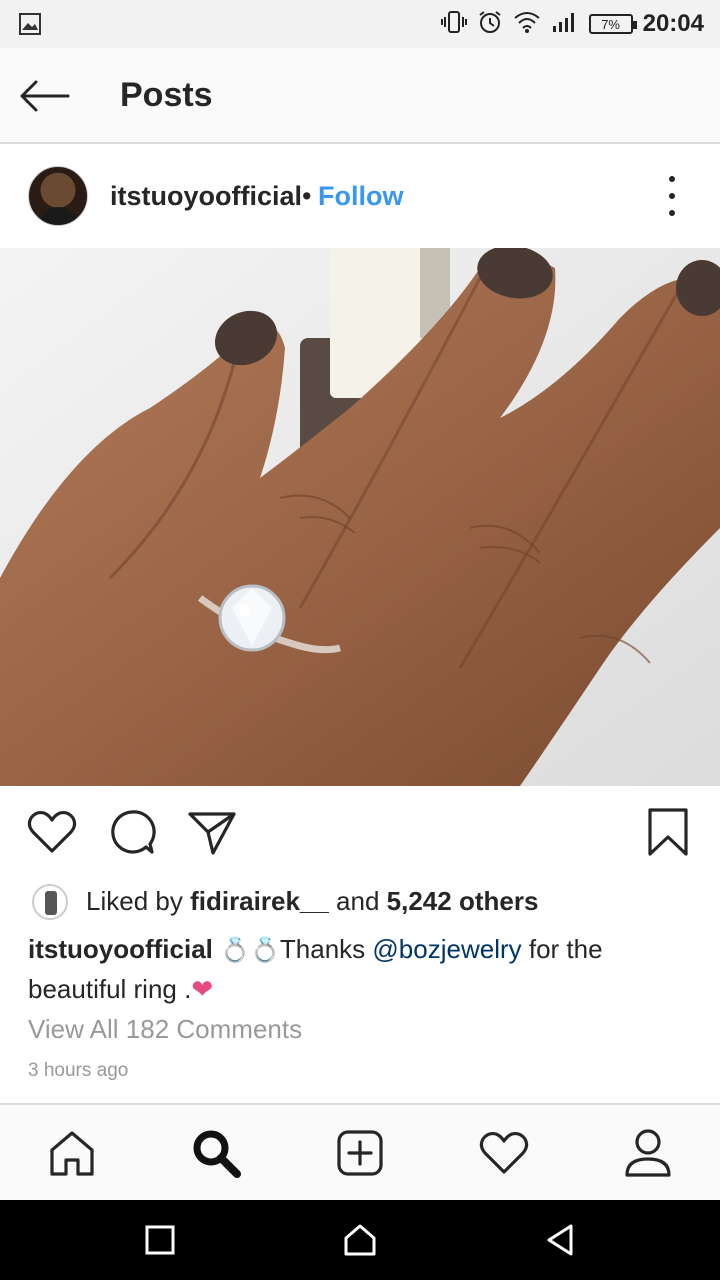 The width and height of the screenshot is (720, 1280). I want to click on likes-row: Liked by fidirairek__ and 5,242 others, so click(360, 902).